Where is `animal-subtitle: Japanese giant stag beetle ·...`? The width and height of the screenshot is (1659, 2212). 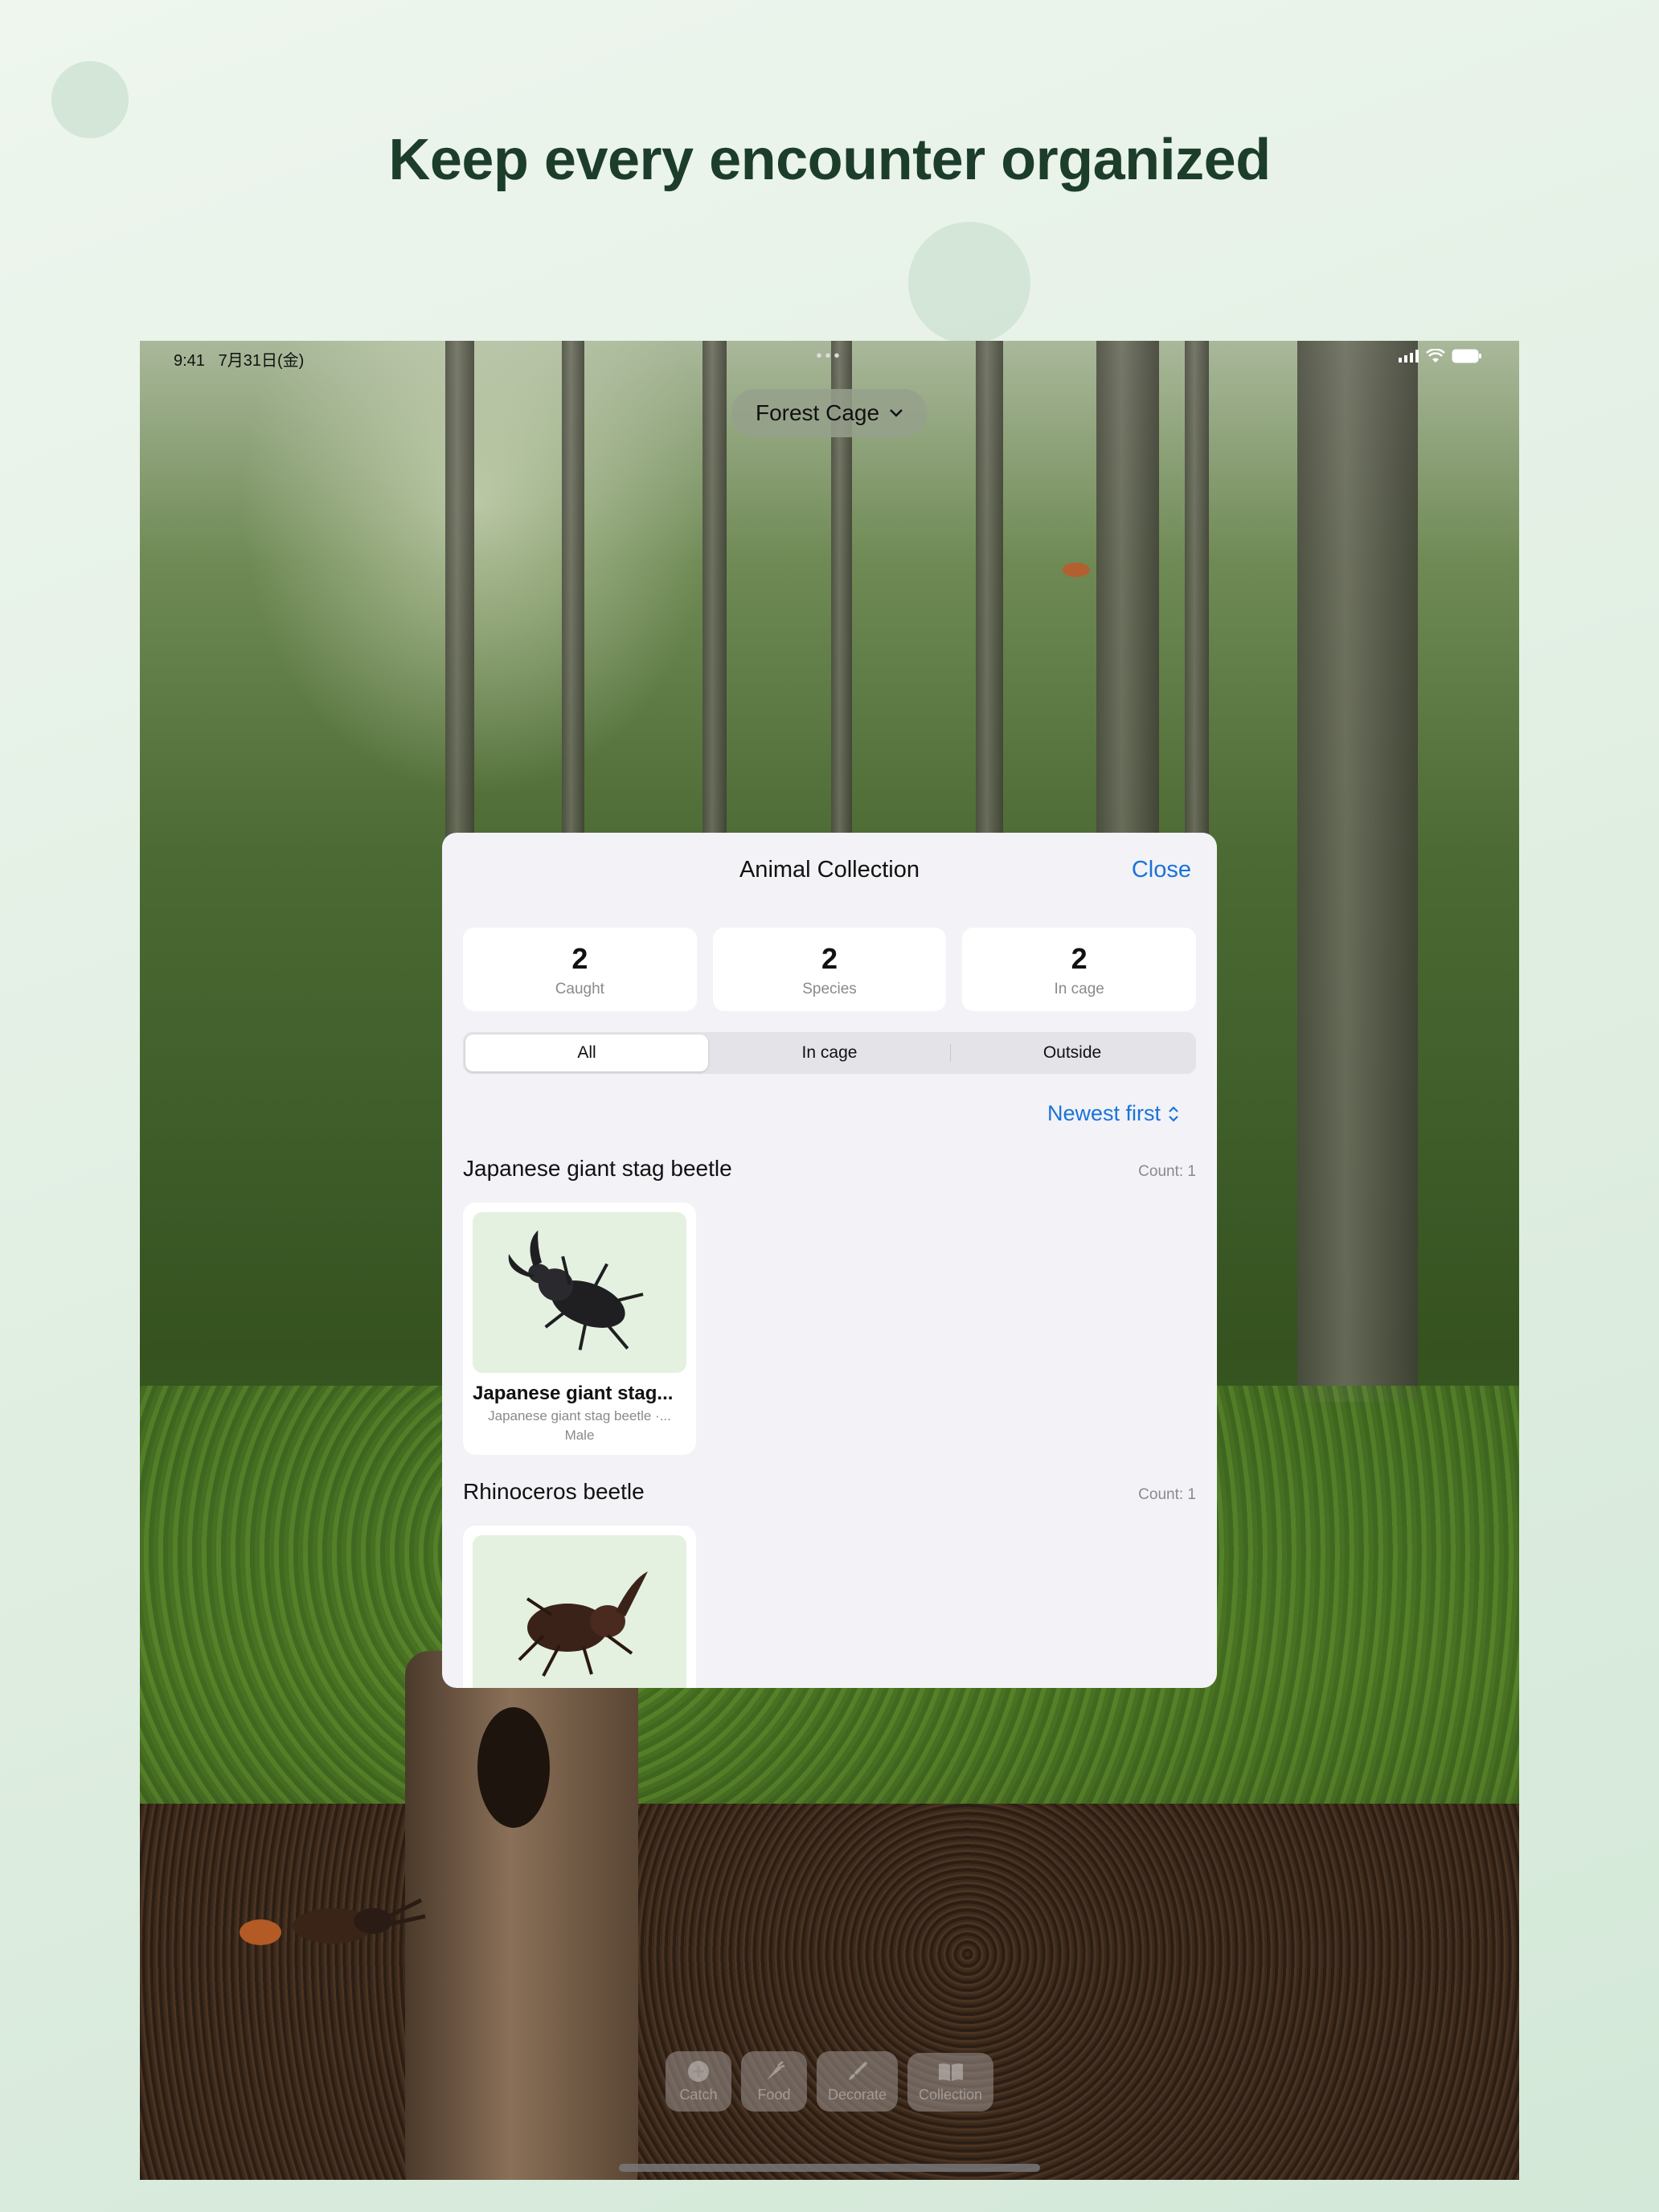
animal-subtitle: Japanese giant stag beetle ·... is located at coordinates (579, 1415).